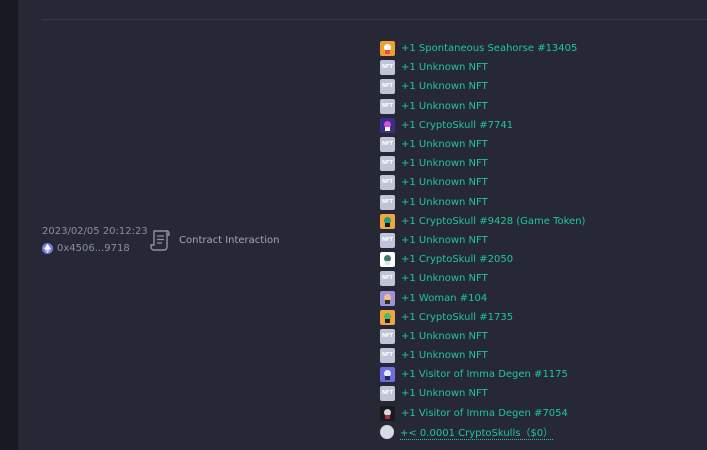 Image resolution: width=707 pixels, height=450 pixels. Describe the element at coordinates (477, 432) in the screenshot. I see `token-amount-link: +< 0.0001 CryptoSkulls（$0）` at that location.